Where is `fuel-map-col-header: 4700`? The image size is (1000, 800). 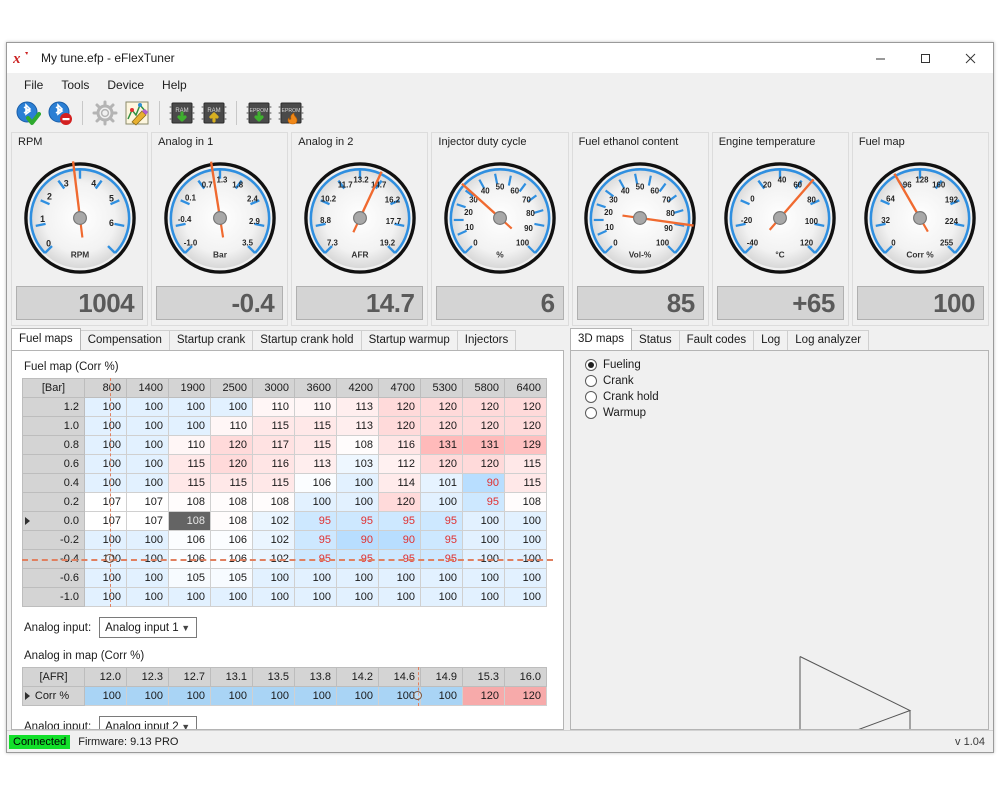 fuel-map-col-header: 4700 is located at coordinates (399, 388).